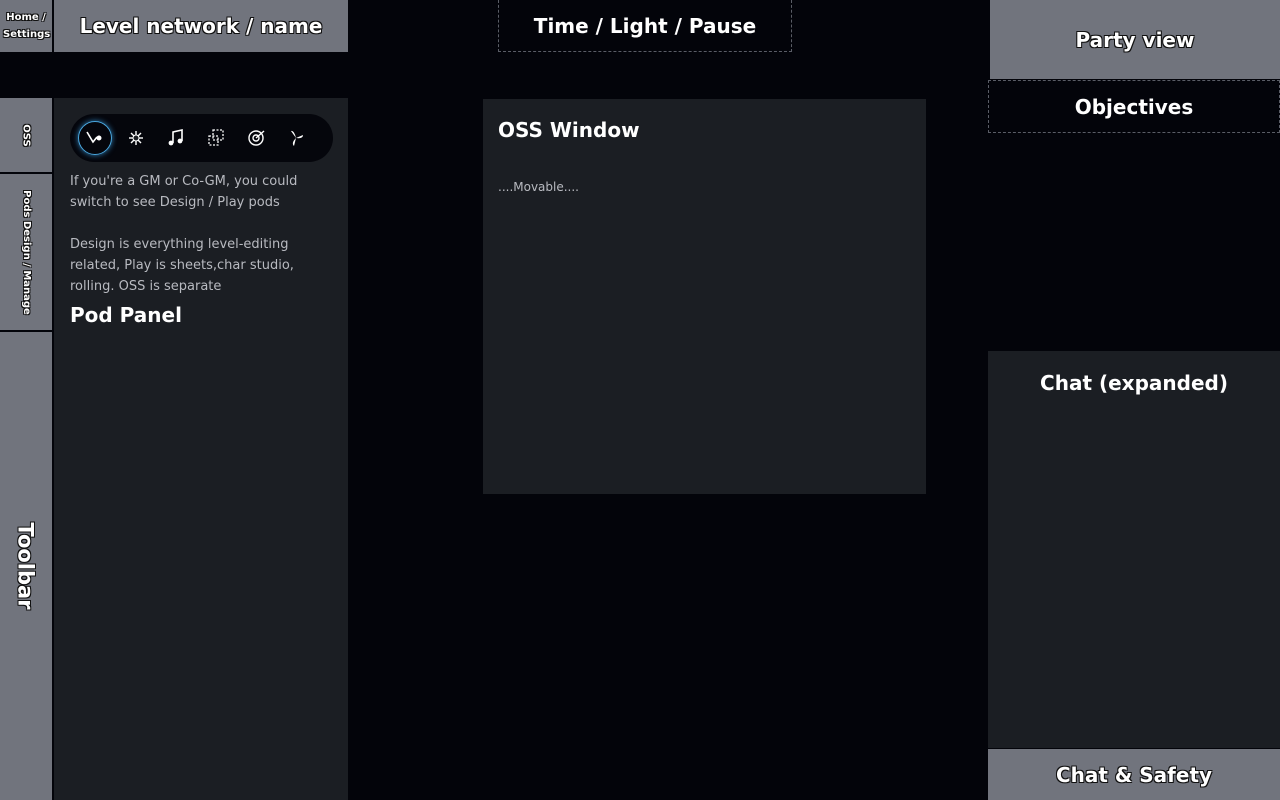 The width and height of the screenshot is (1280, 800). I want to click on home-settings-label: Home / Settings, so click(27, 26).